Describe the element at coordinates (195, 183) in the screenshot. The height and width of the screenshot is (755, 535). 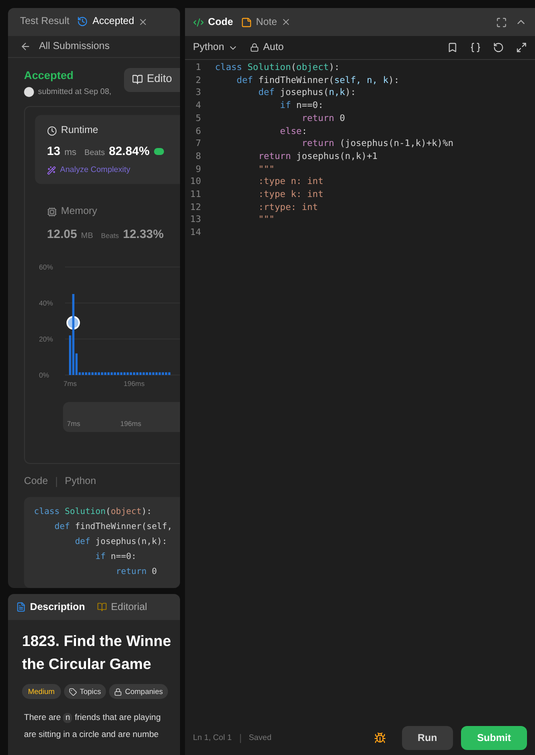
I see `line-number: 10` at that location.